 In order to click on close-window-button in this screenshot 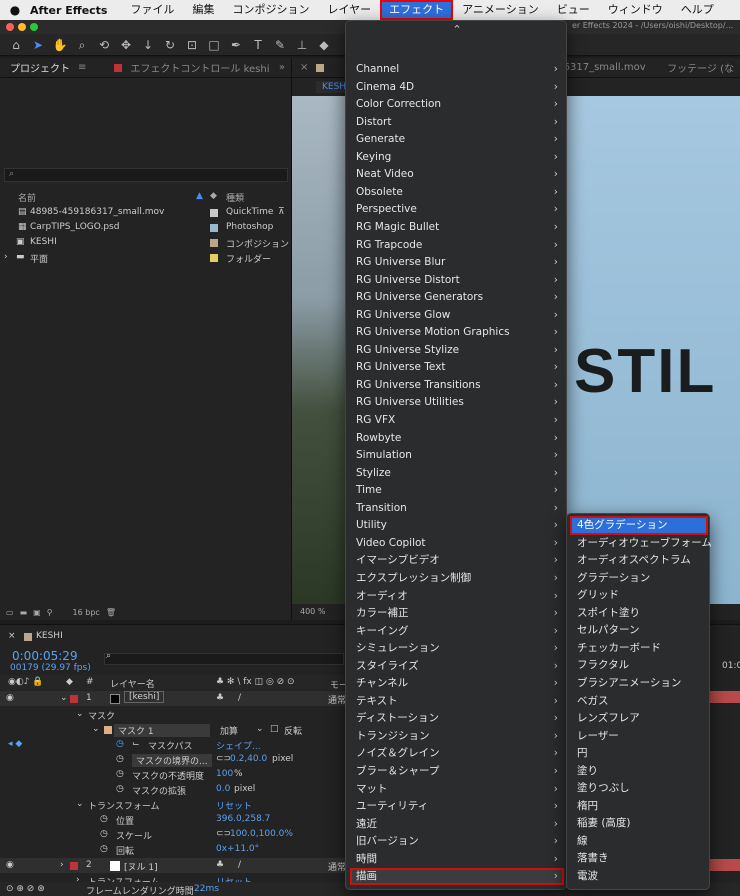, I will do `click(10, 27)`.